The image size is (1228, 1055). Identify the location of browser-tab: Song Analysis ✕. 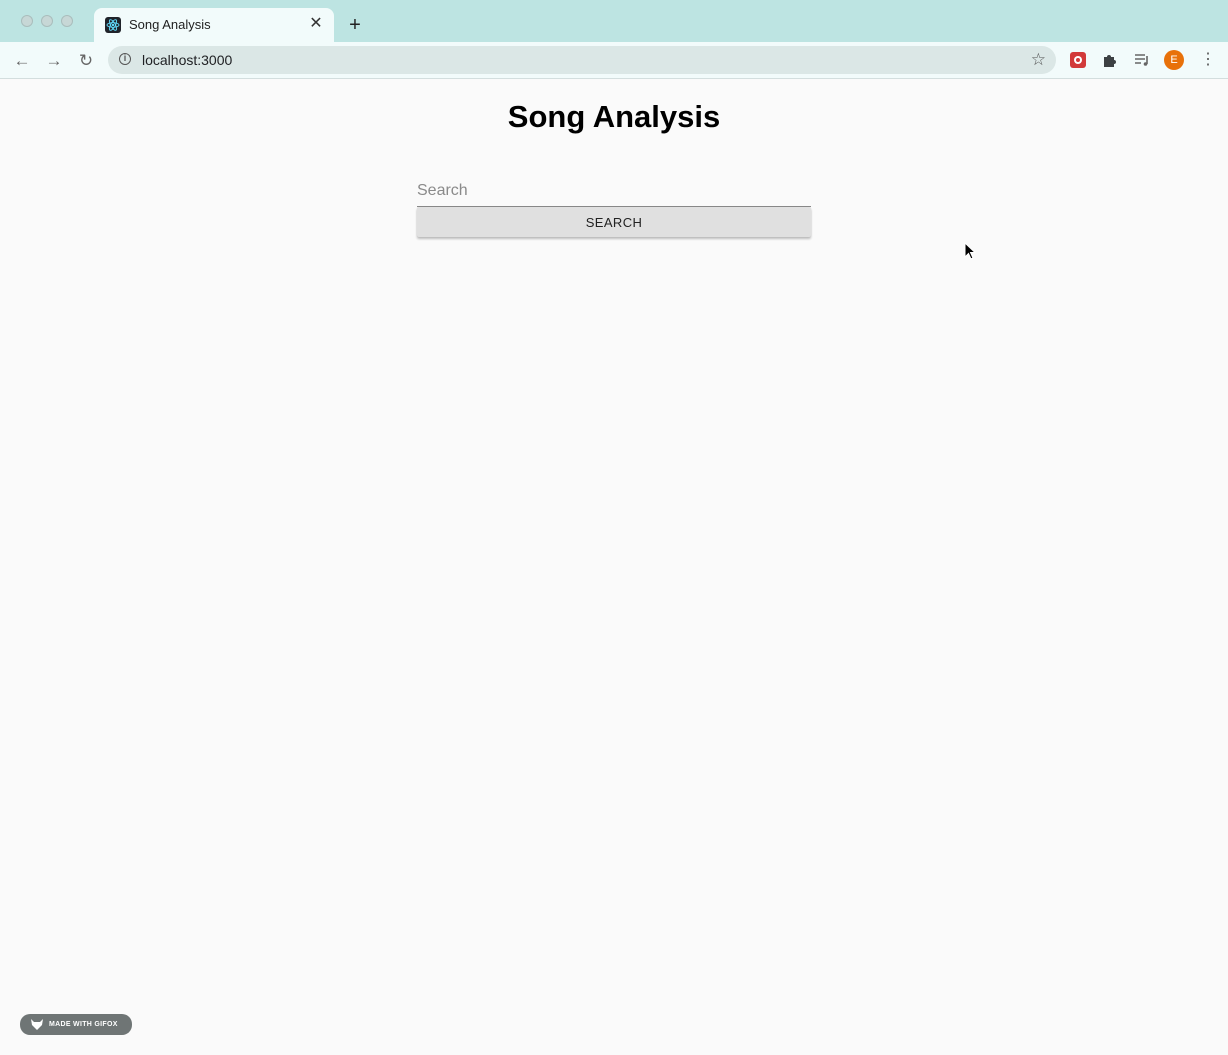
(214, 25).